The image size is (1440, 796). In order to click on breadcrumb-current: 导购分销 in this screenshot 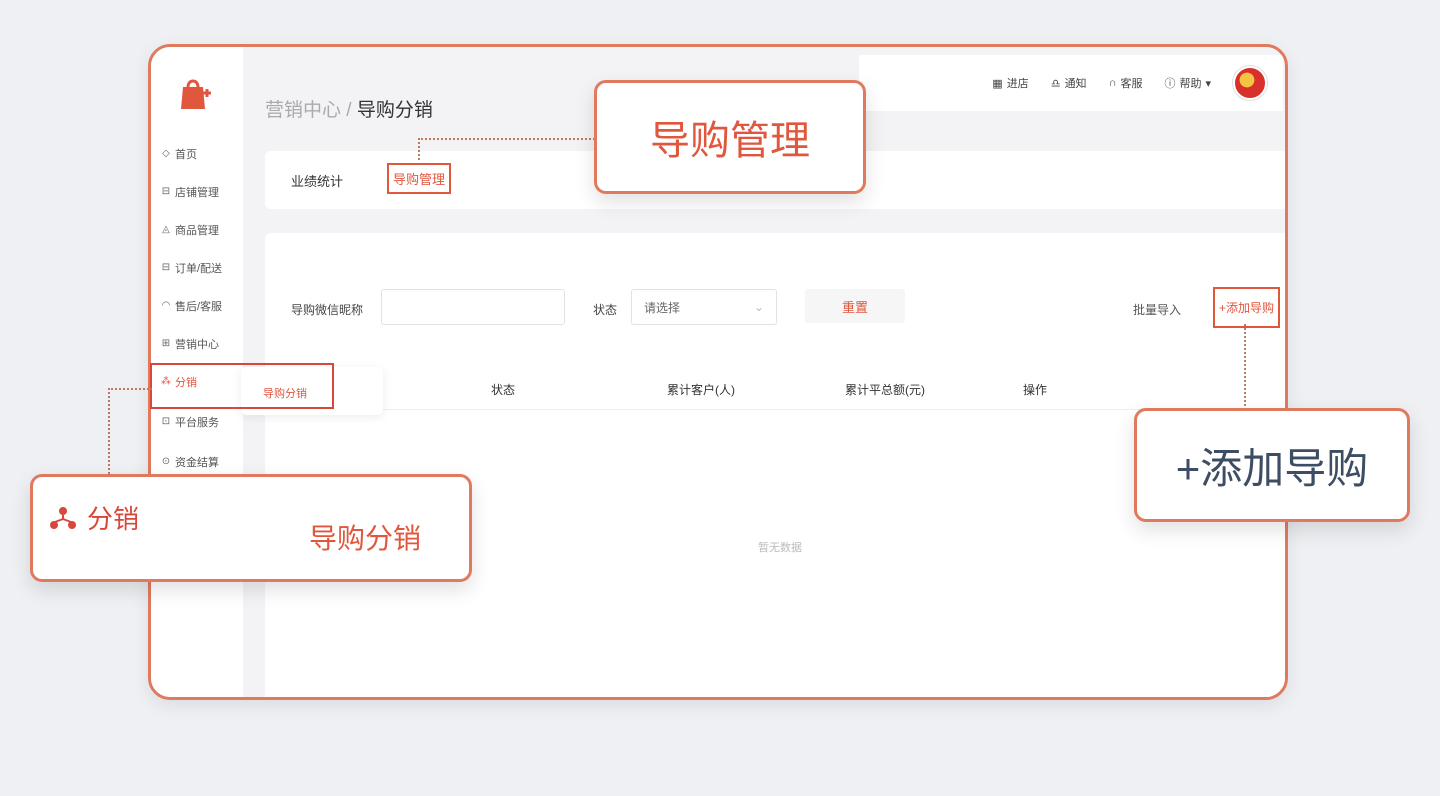, I will do `click(394, 110)`.